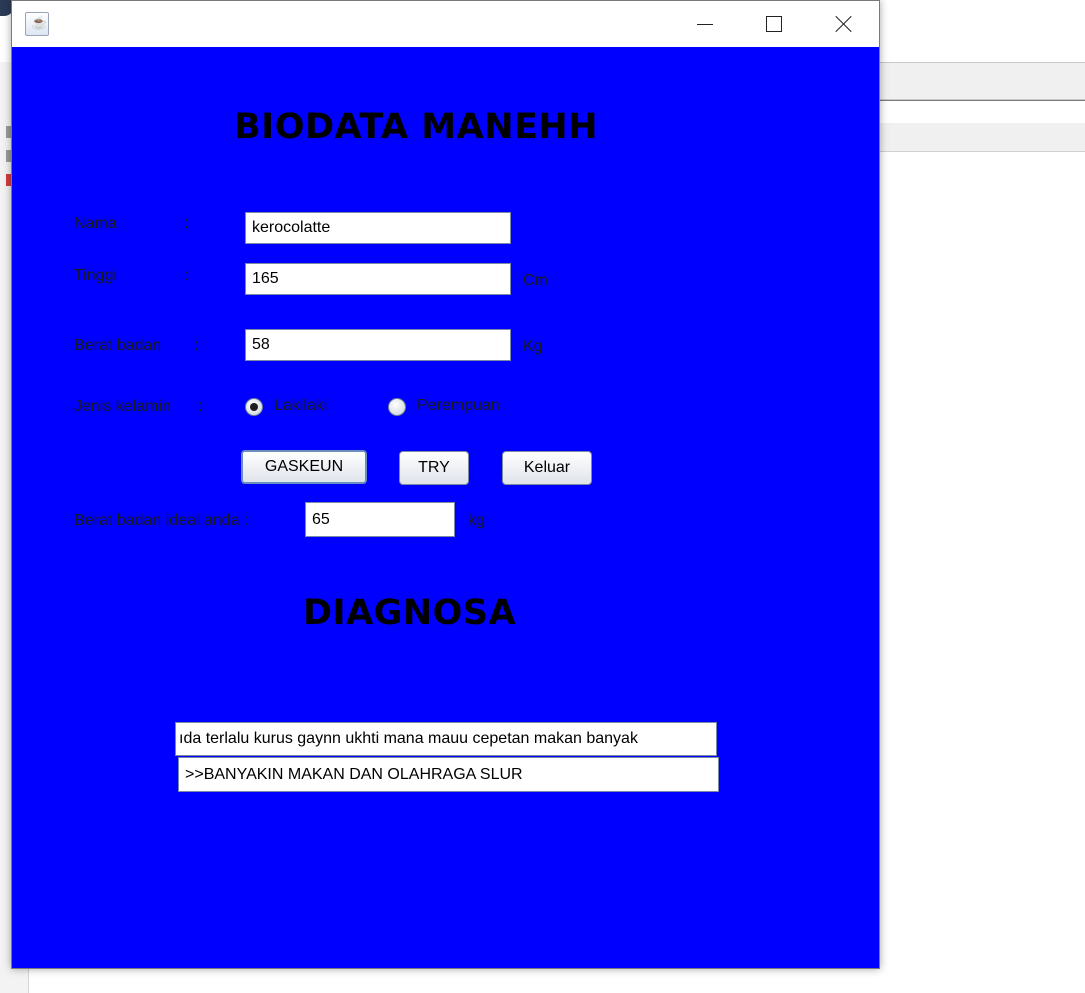 This screenshot has width=1085, height=993. Describe the element at coordinates (397, 407) in the screenshot. I see `radio-perempuan-icon` at that location.